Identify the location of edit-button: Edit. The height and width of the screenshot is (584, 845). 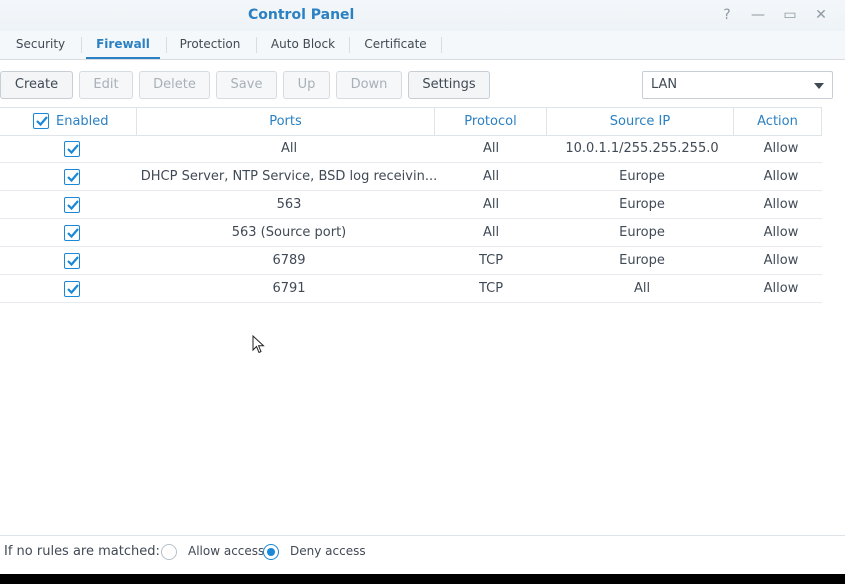
(106, 85).